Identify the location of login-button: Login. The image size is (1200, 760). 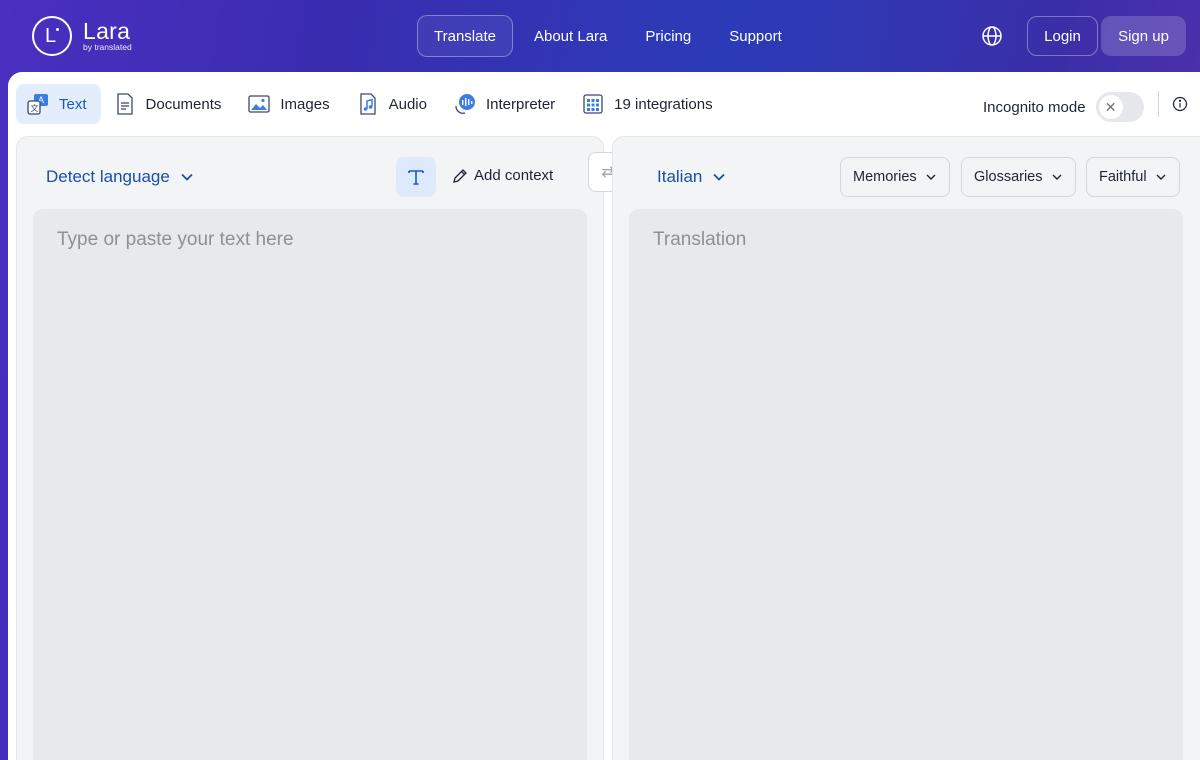
(1062, 36).